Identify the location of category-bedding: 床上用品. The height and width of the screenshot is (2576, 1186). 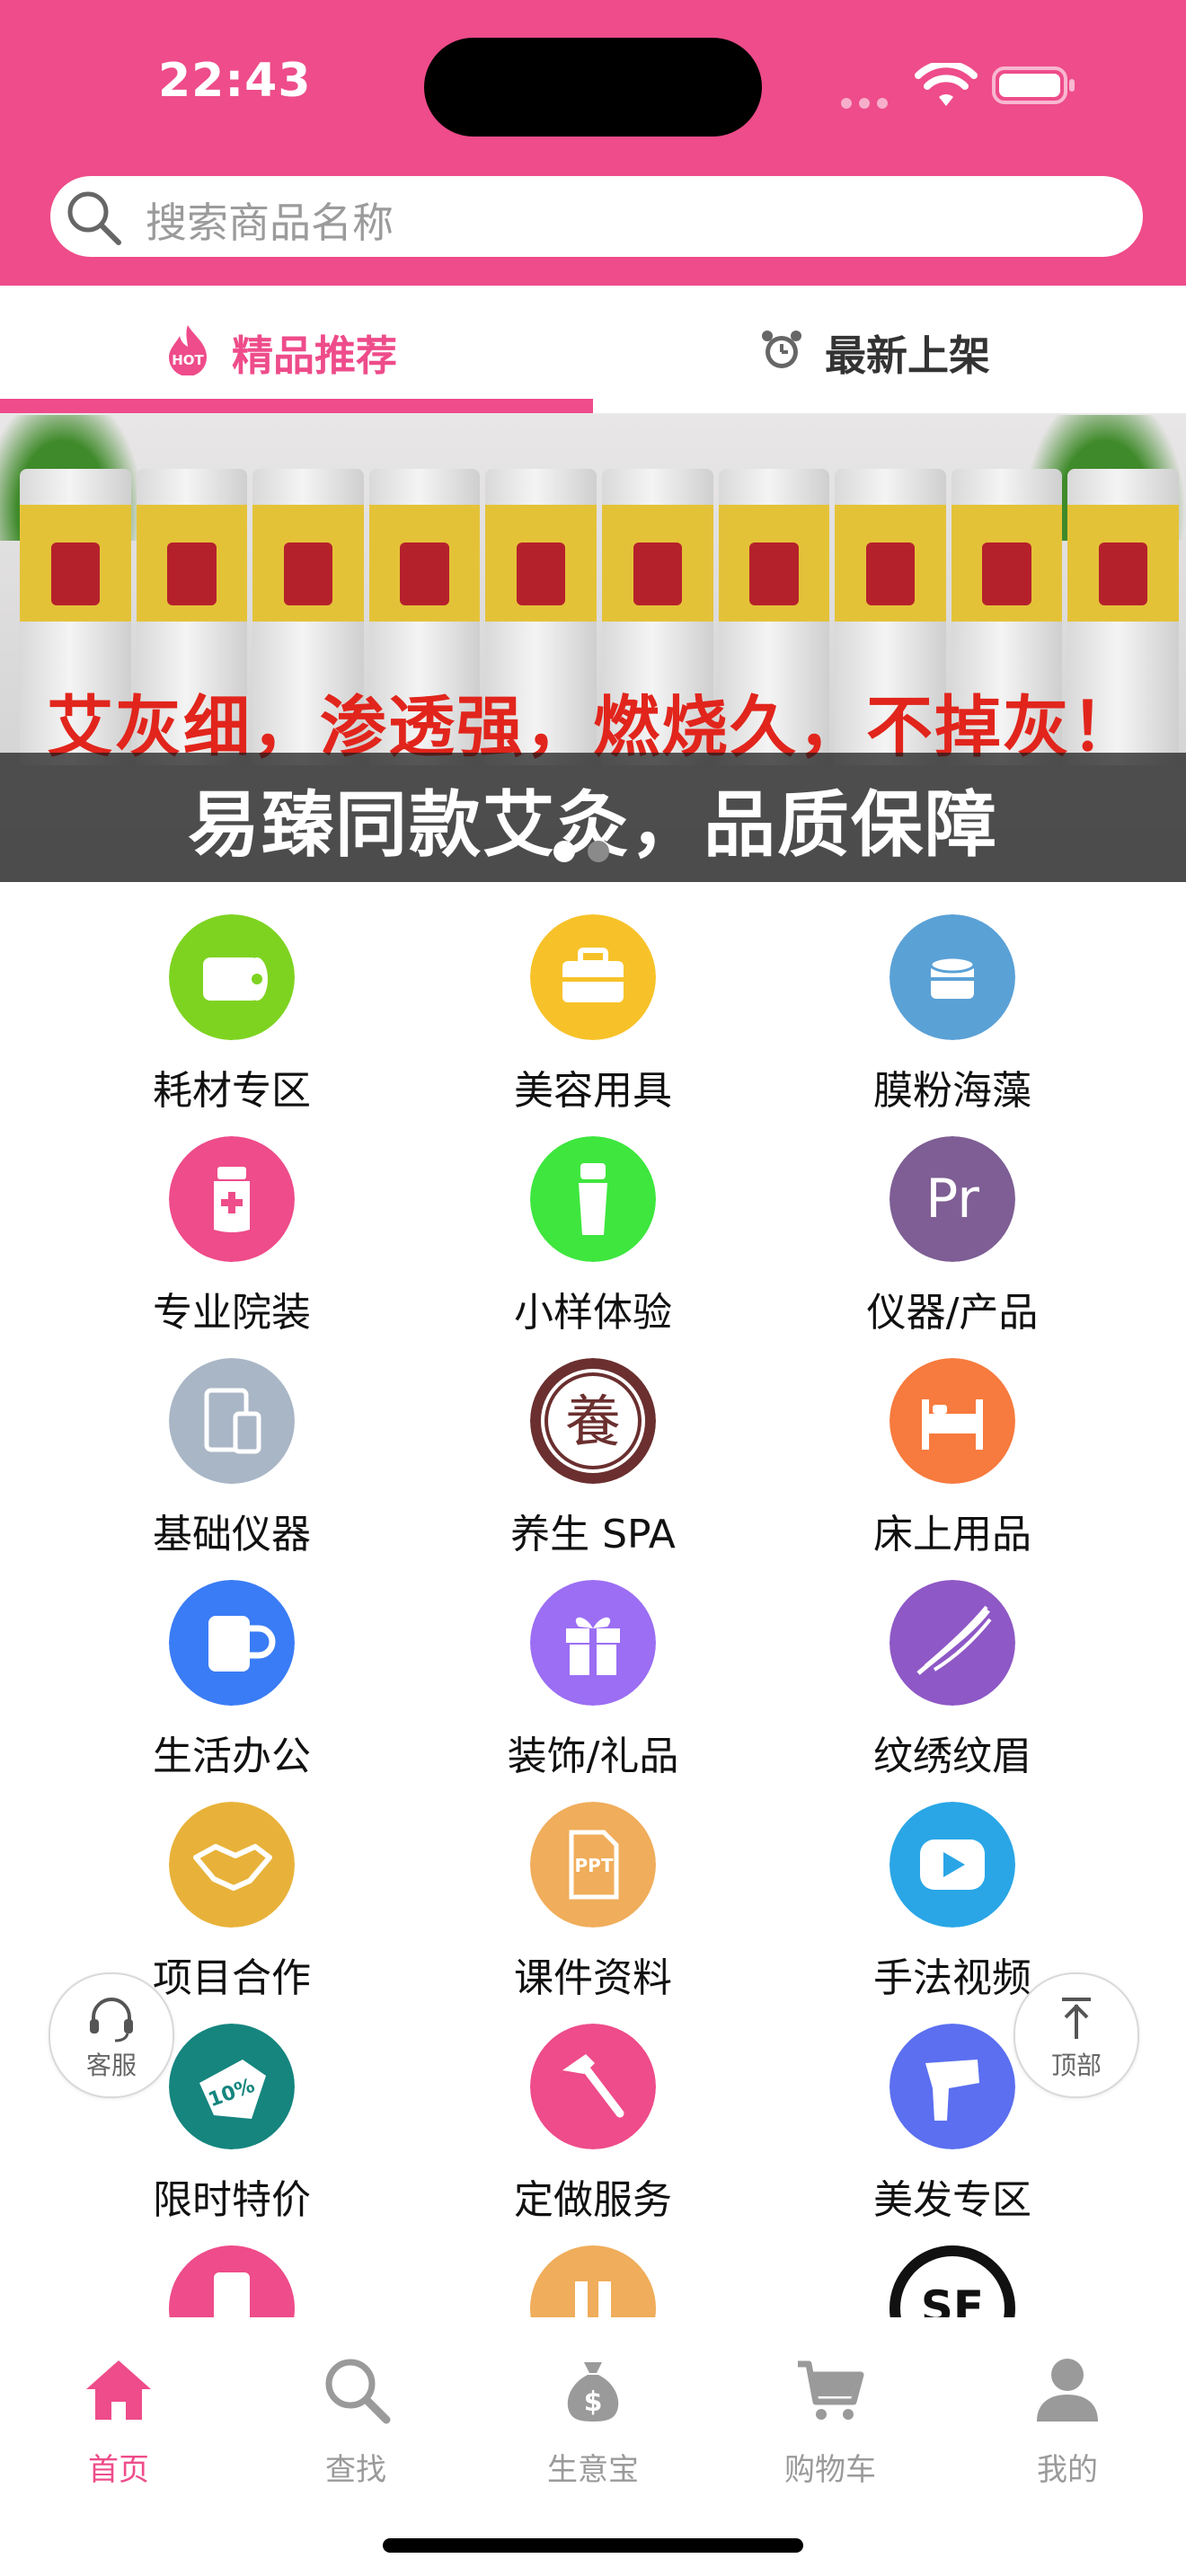
(952, 1468).